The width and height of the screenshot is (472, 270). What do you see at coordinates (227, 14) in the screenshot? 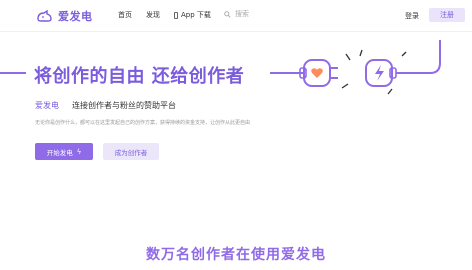
I see `search-icon` at bounding box center [227, 14].